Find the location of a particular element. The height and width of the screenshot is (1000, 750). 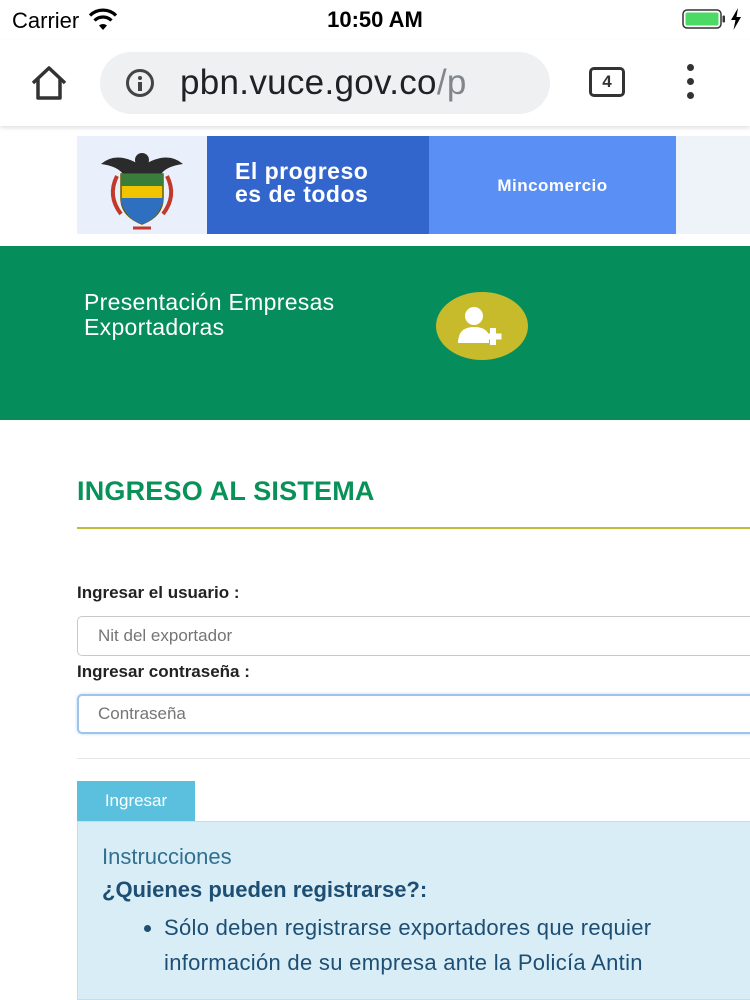

page-title: INGRESO AL SISTEMA is located at coordinates (226, 491).